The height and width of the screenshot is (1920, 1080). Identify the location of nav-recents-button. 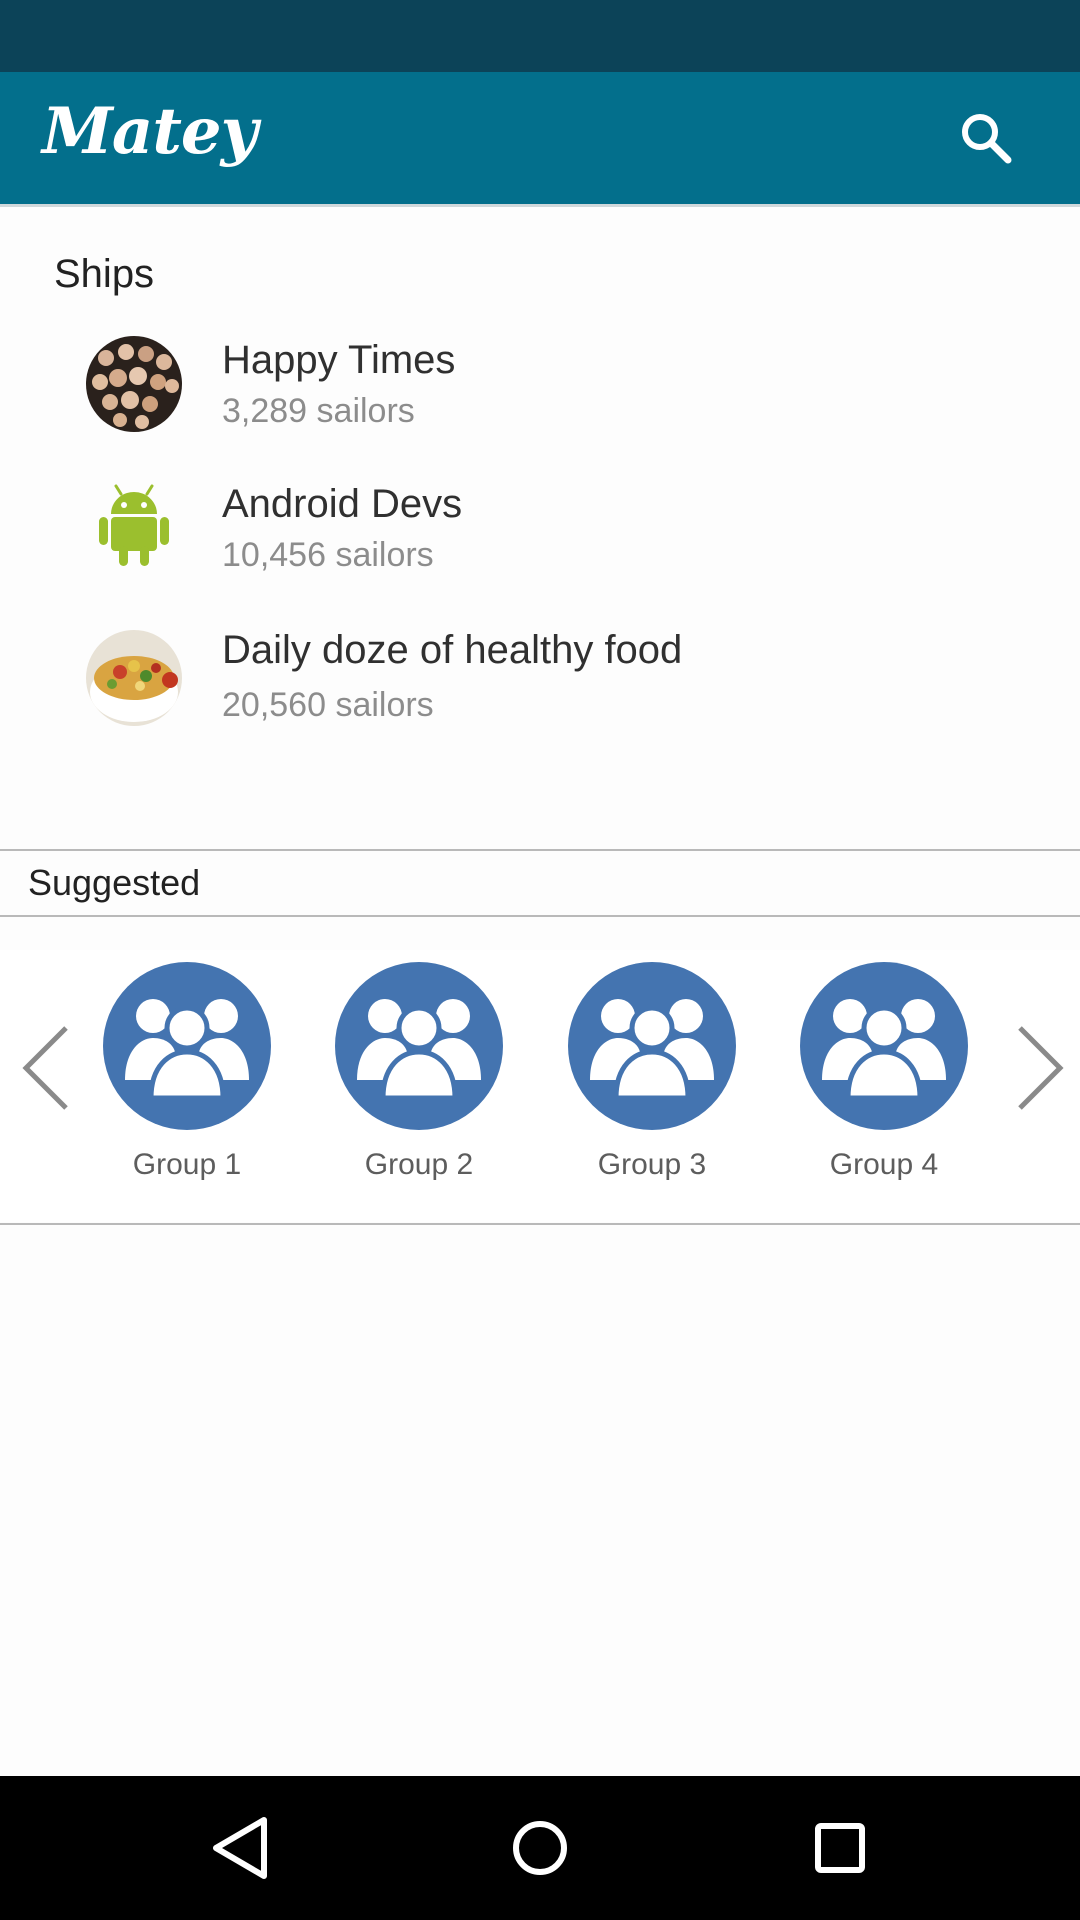
(840, 1848).